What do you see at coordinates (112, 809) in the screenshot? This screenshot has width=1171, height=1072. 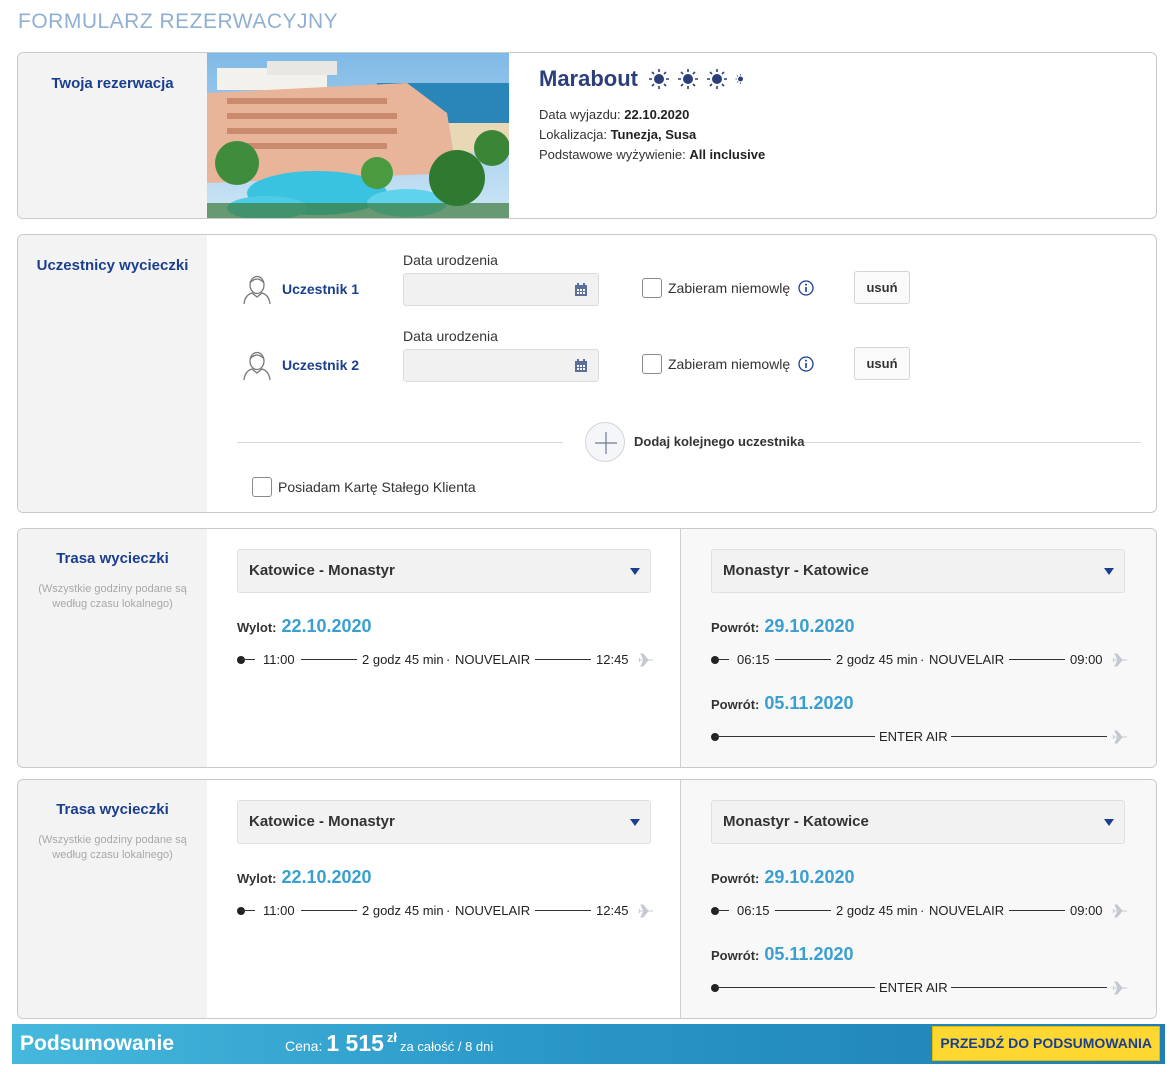 I see `route-title-2: Trasa wycieczki` at bounding box center [112, 809].